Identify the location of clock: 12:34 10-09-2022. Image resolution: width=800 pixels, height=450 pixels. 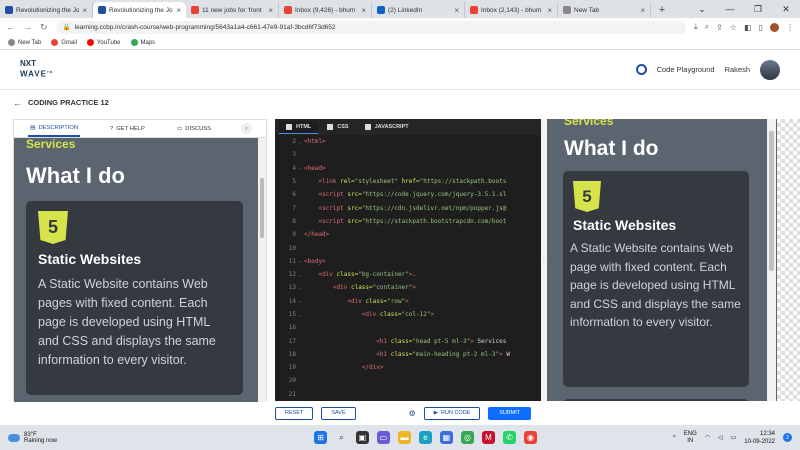
(759, 438).